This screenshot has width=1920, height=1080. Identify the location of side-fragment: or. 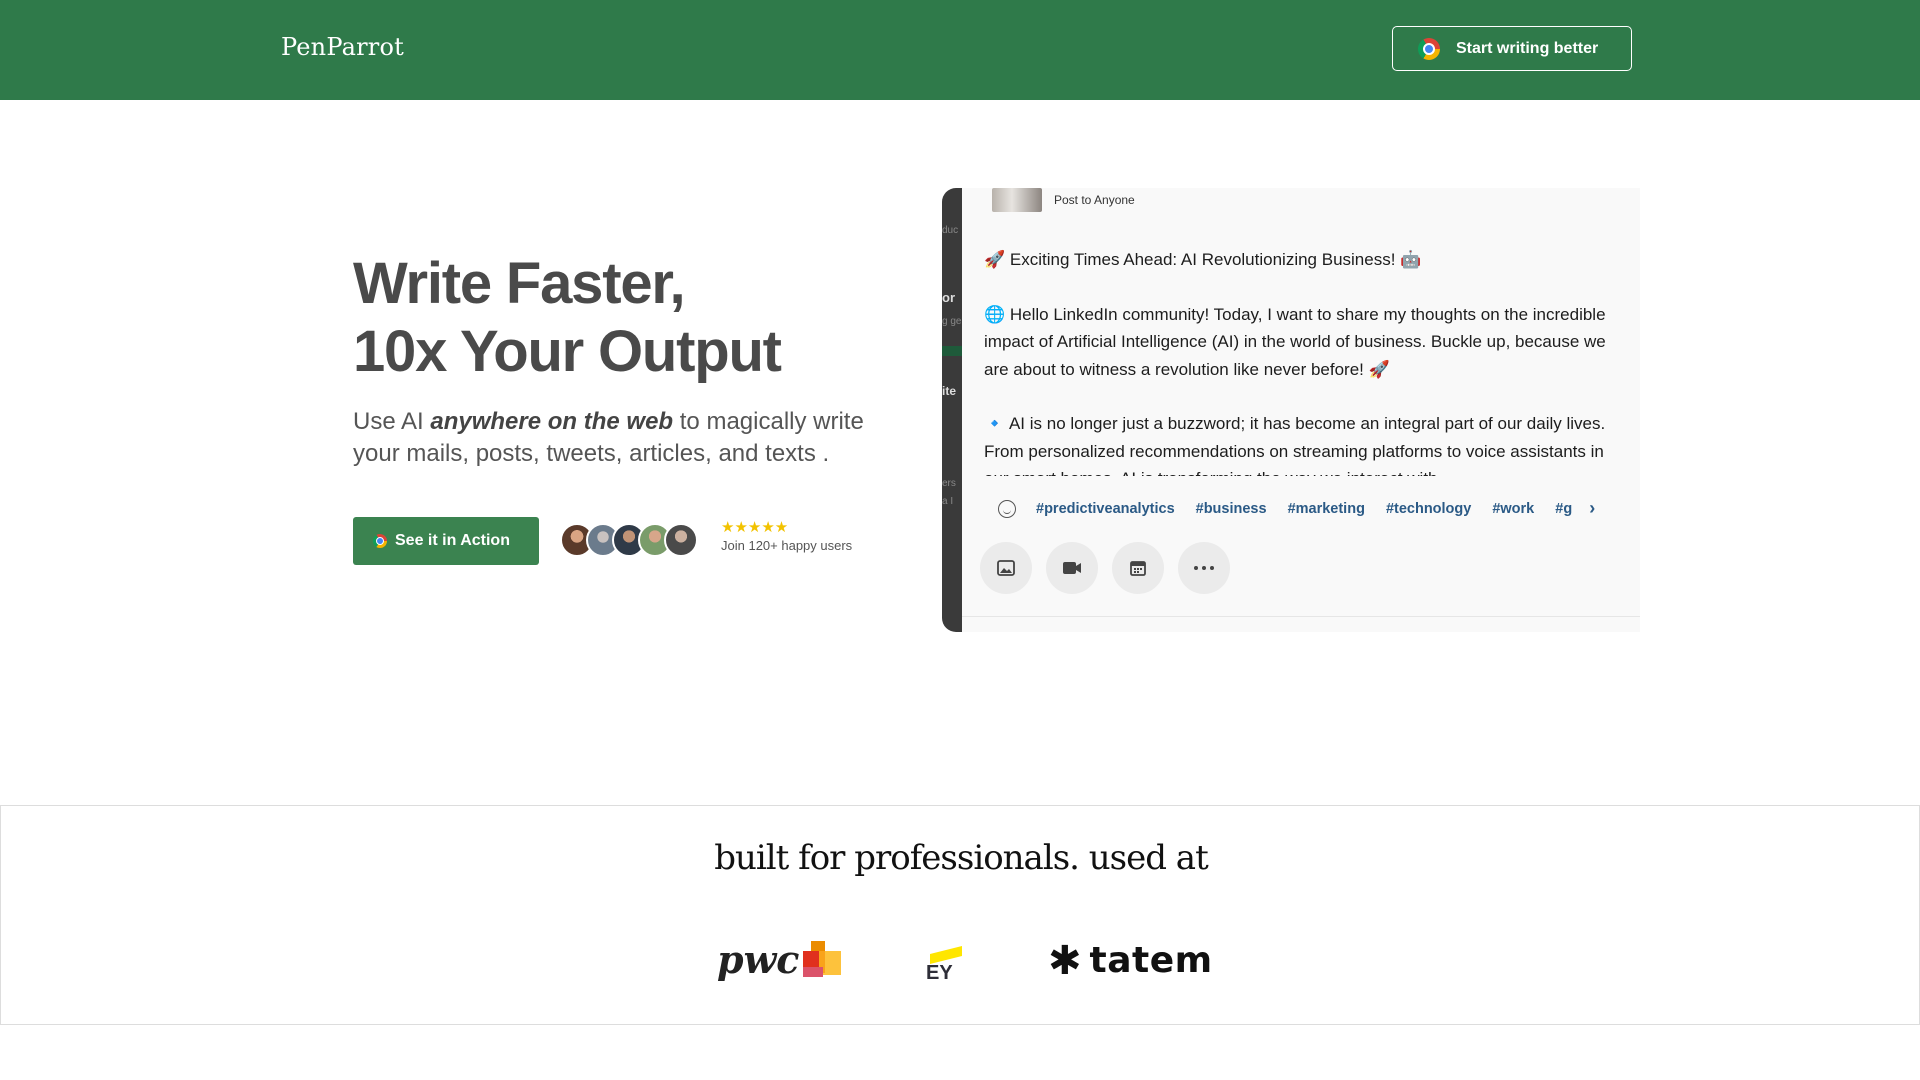
(948, 297).